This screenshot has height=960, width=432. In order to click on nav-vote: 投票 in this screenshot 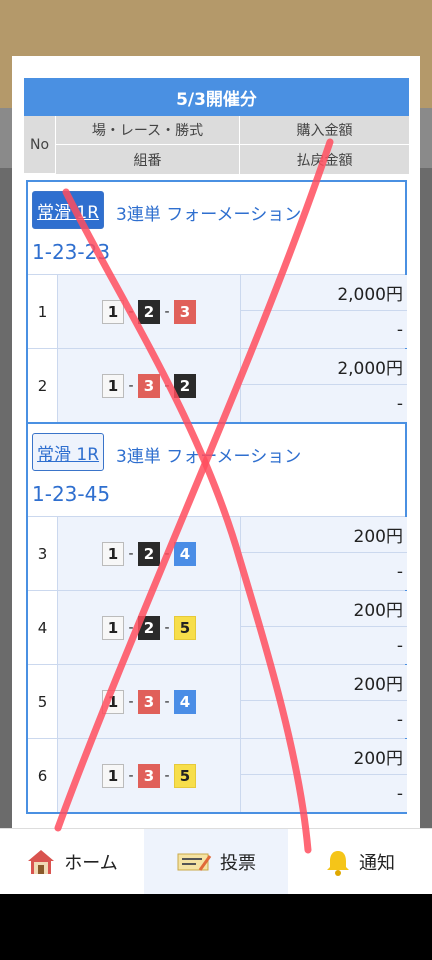, I will do `click(216, 861)`.